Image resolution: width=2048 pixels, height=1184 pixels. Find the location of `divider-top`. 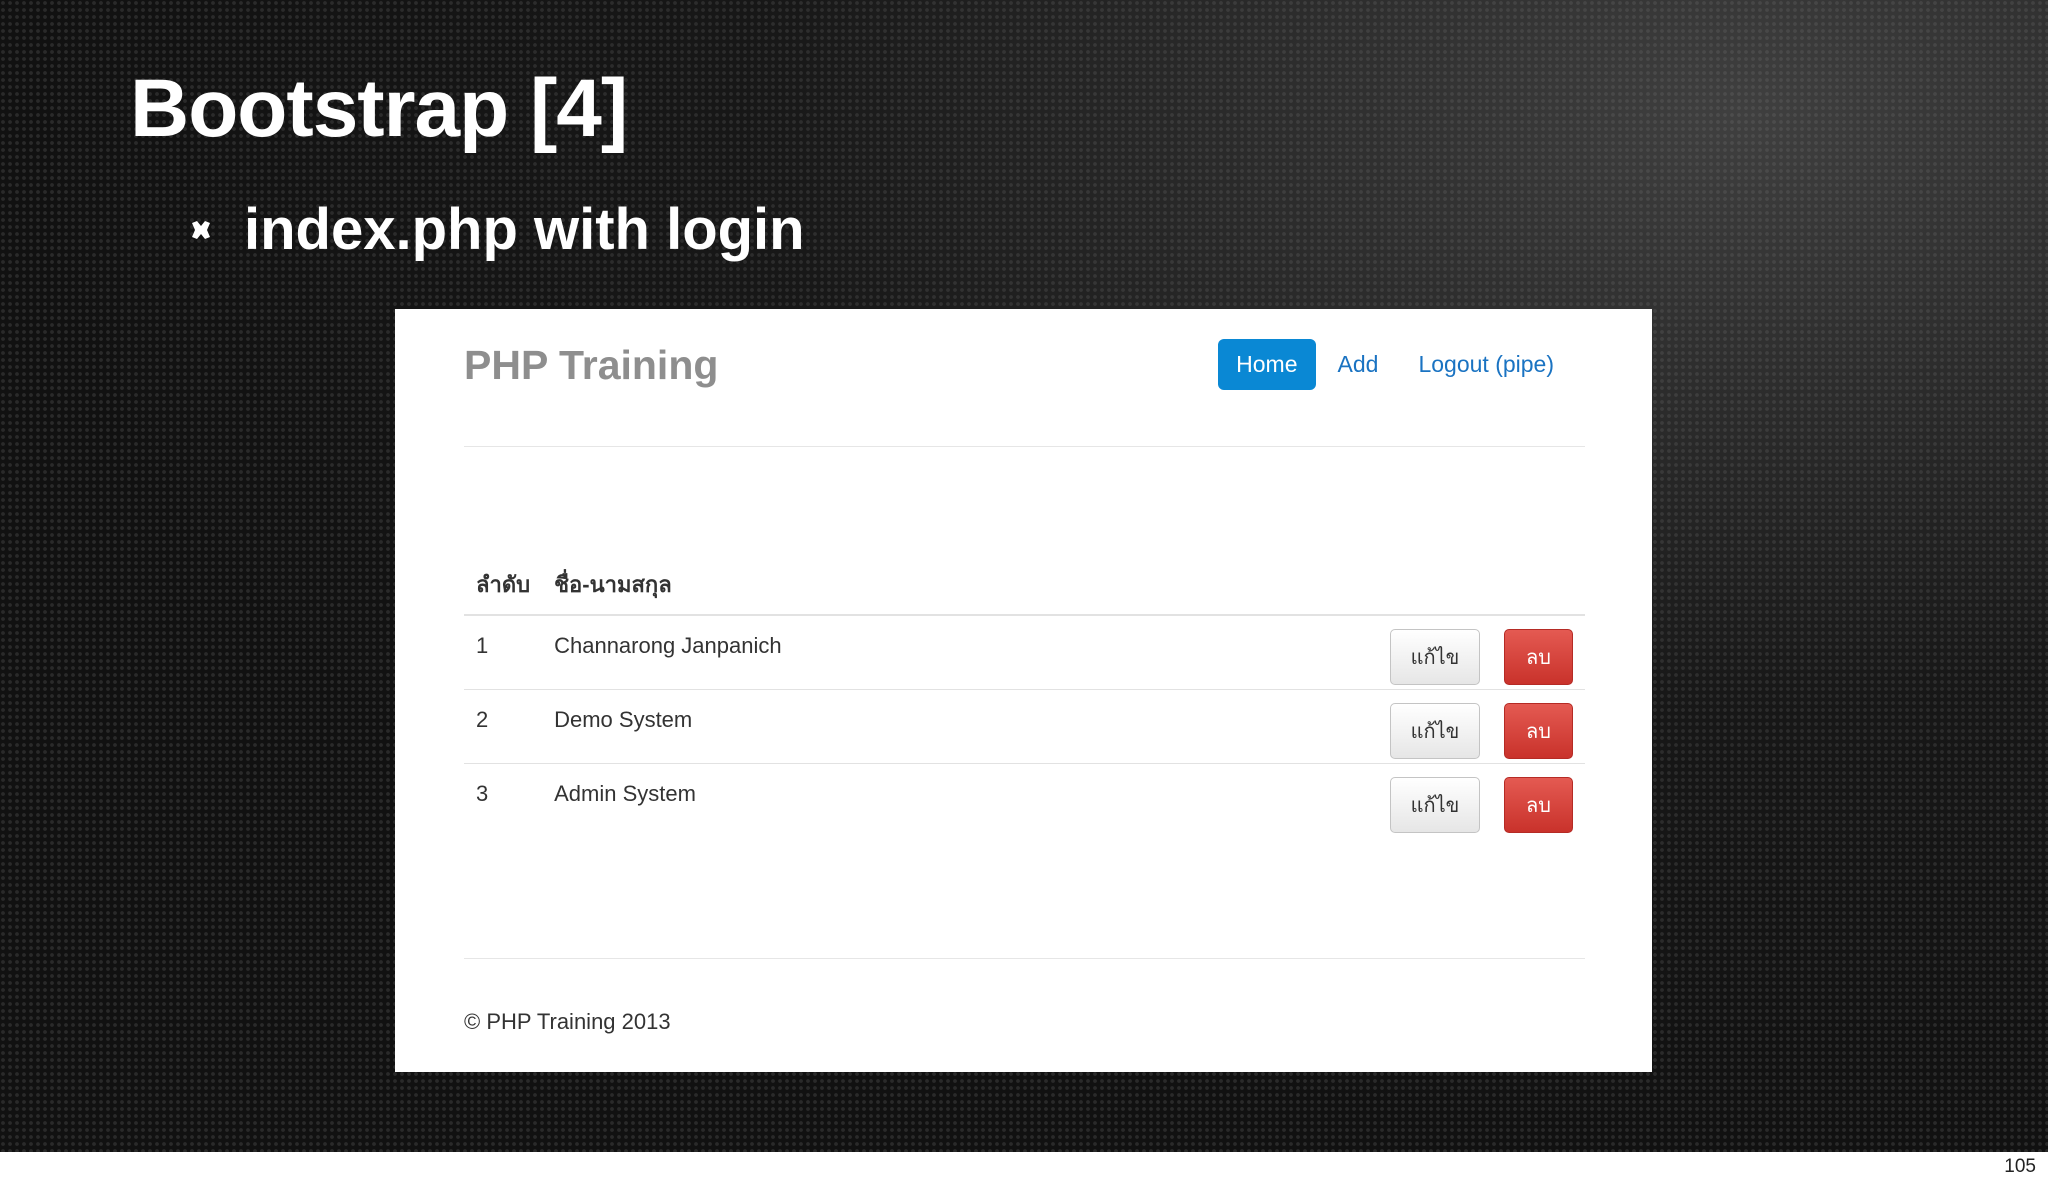

divider-top is located at coordinates (1024, 446).